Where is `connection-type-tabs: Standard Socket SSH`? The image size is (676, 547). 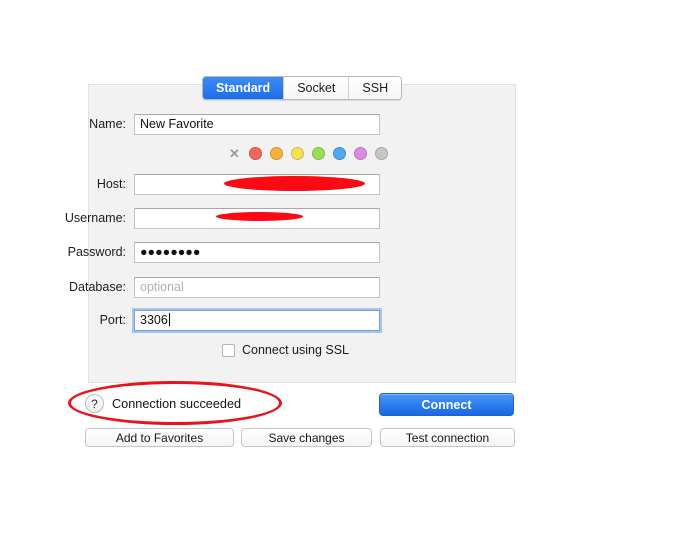 connection-type-tabs: Standard Socket SSH is located at coordinates (302, 88).